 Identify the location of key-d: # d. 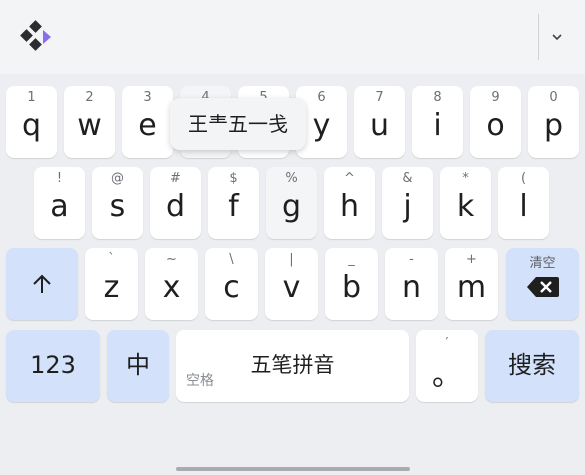
(175, 203).